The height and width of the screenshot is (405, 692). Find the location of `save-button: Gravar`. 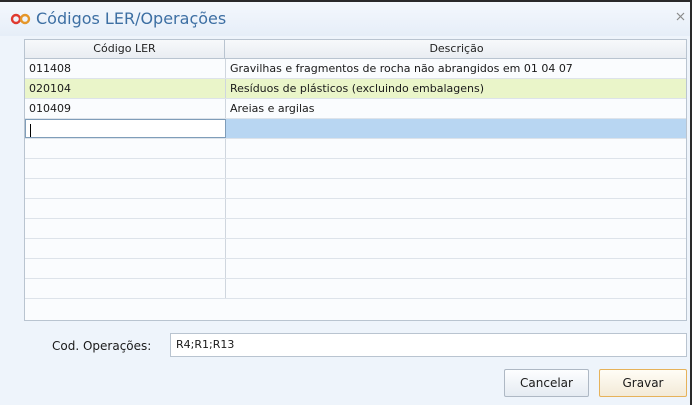

save-button: Gravar is located at coordinates (643, 383).